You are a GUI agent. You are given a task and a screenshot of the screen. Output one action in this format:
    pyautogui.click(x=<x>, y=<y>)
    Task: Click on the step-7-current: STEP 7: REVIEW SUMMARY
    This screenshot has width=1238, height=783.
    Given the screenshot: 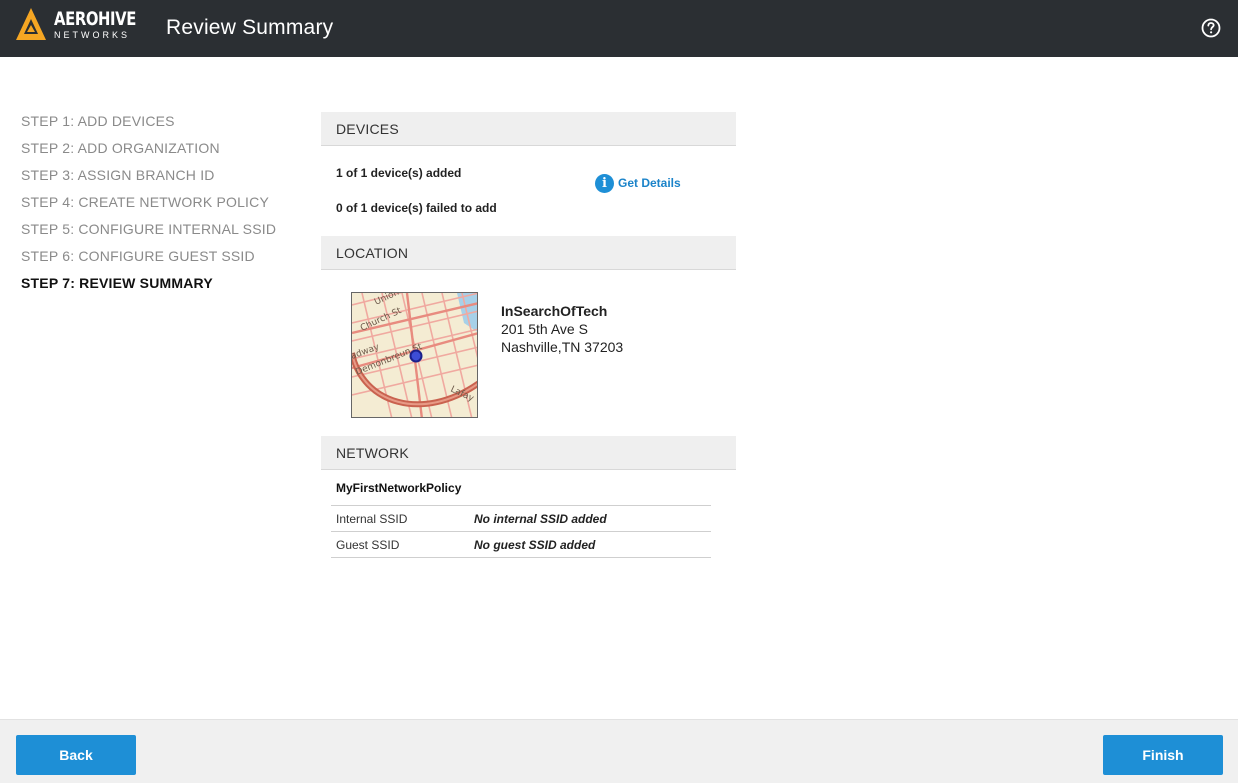 What is the action you would take?
    pyautogui.click(x=117, y=283)
    